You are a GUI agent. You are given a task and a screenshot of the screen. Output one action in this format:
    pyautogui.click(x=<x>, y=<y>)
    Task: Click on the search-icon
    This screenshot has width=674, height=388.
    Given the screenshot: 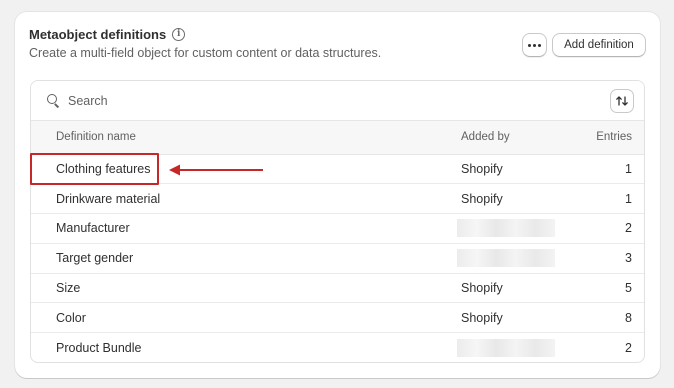 What is the action you would take?
    pyautogui.click(x=53, y=101)
    